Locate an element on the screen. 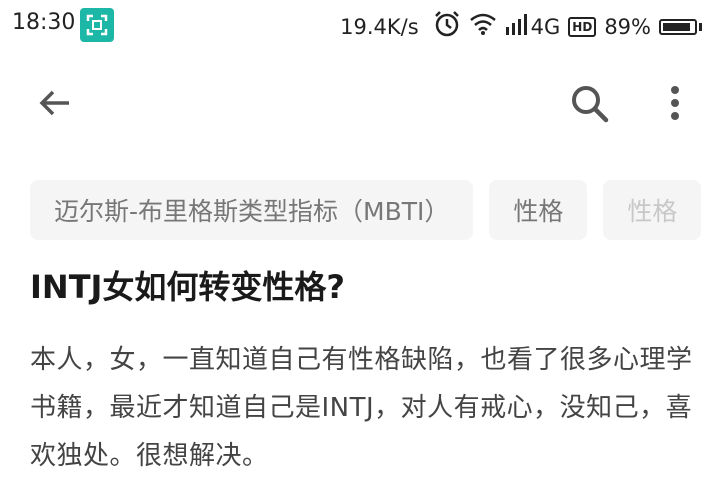 This screenshot has width=720, height=491. battery-icon is located at coordinates (678, 26).